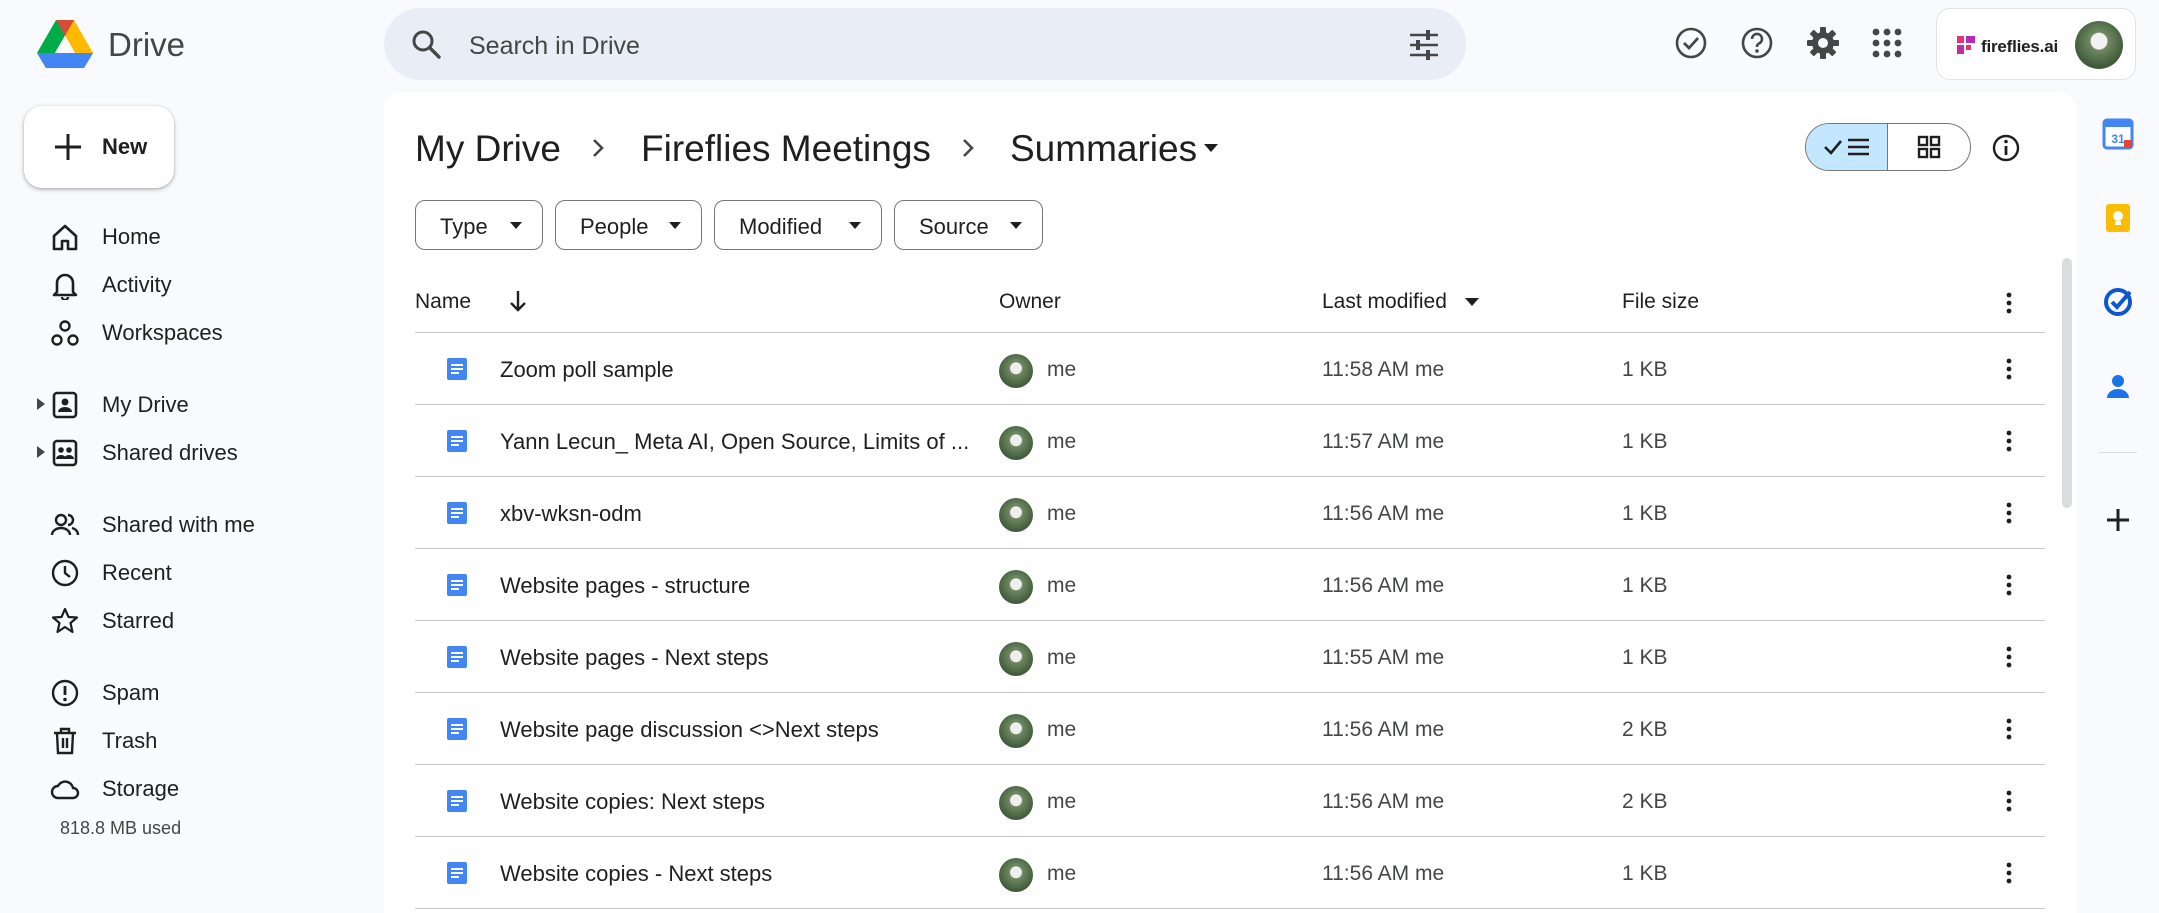 The height and width of the screenshot is (913, 2159). I want to click on breadcrumb-summaries: Summaries, so click(1103, 149).